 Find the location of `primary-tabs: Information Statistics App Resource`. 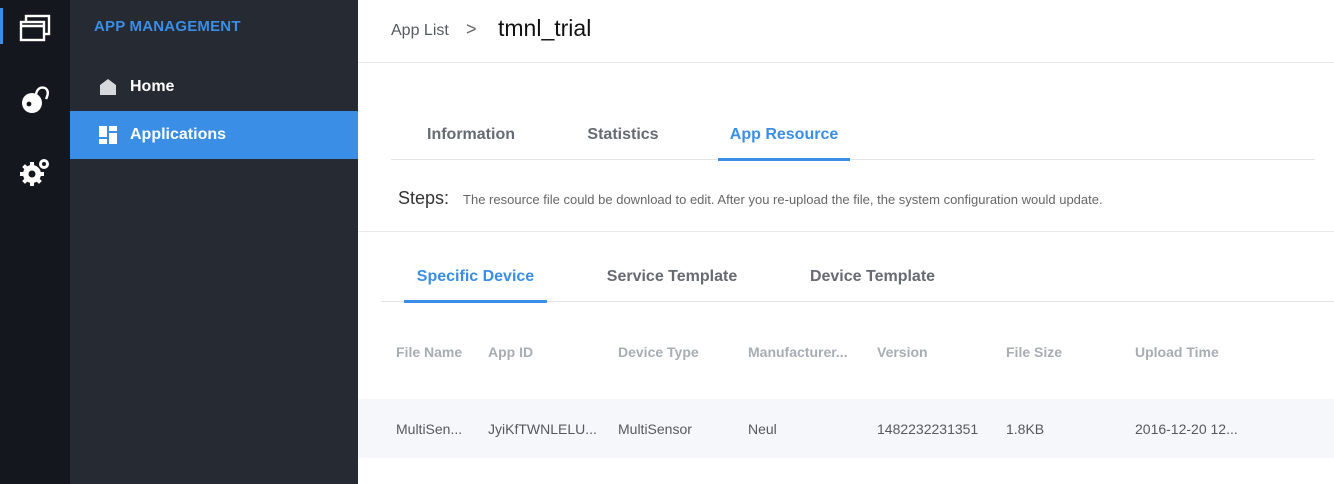

primary-tabs: Information Statistics App Resource is located at coordinates (853, 138).